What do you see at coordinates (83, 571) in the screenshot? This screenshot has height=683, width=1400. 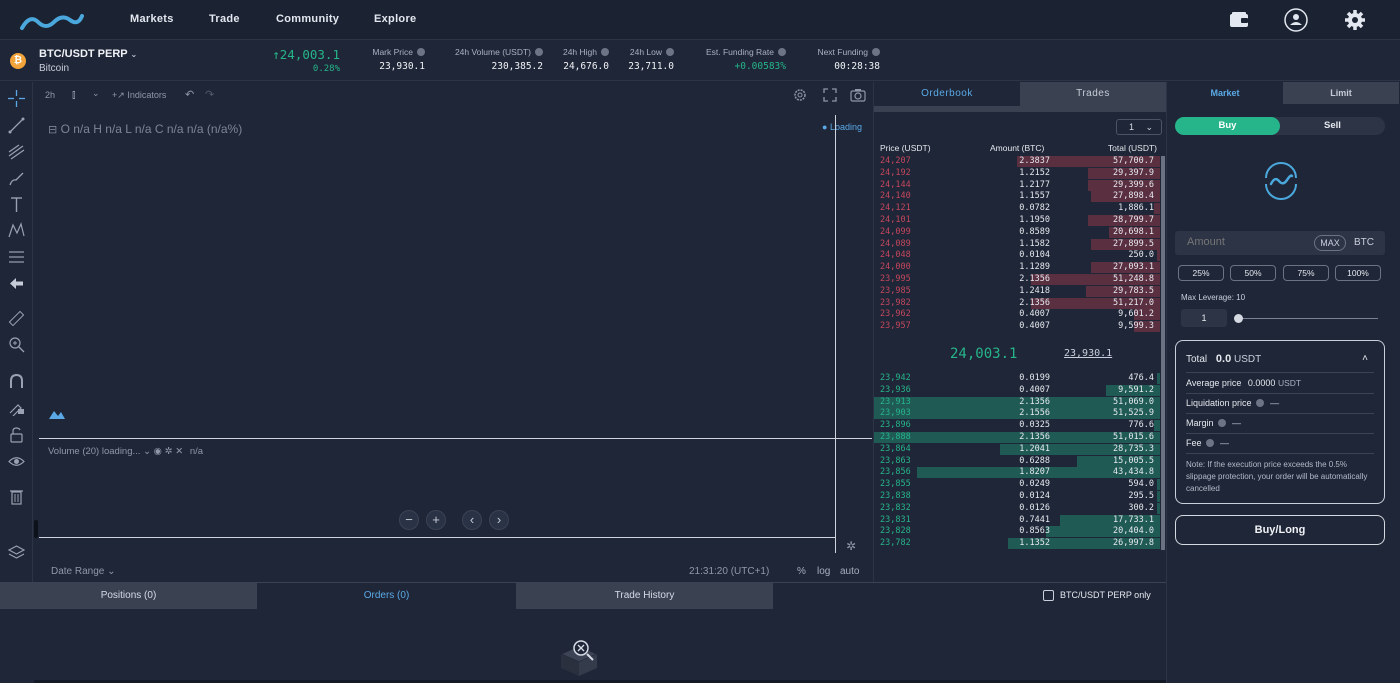 I see `date-range-selector: Date Range ⌄` at bounding box center [83, 571].